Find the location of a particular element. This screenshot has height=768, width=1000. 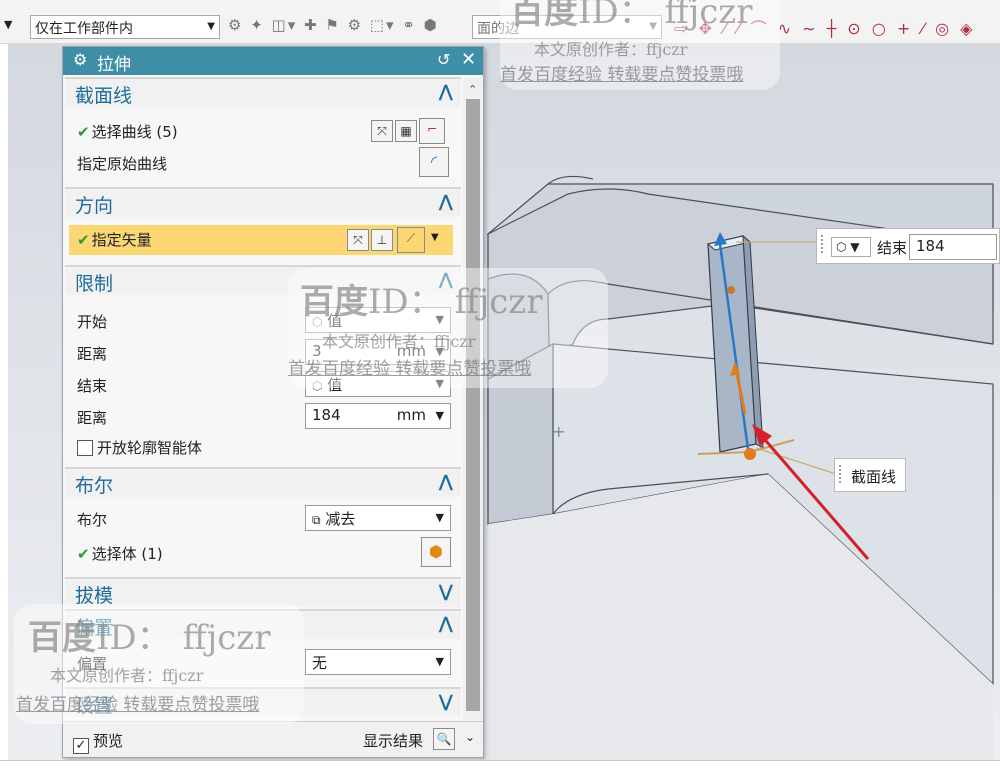

section-curve-header: 截面线 ⋀ is located at coordinates (263, 92).